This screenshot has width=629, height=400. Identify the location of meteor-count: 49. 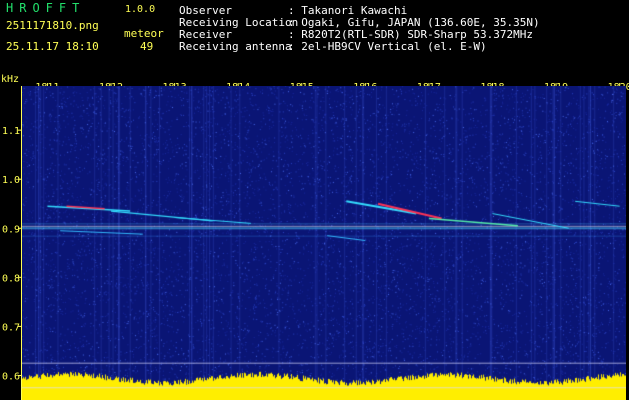
(147, 46).